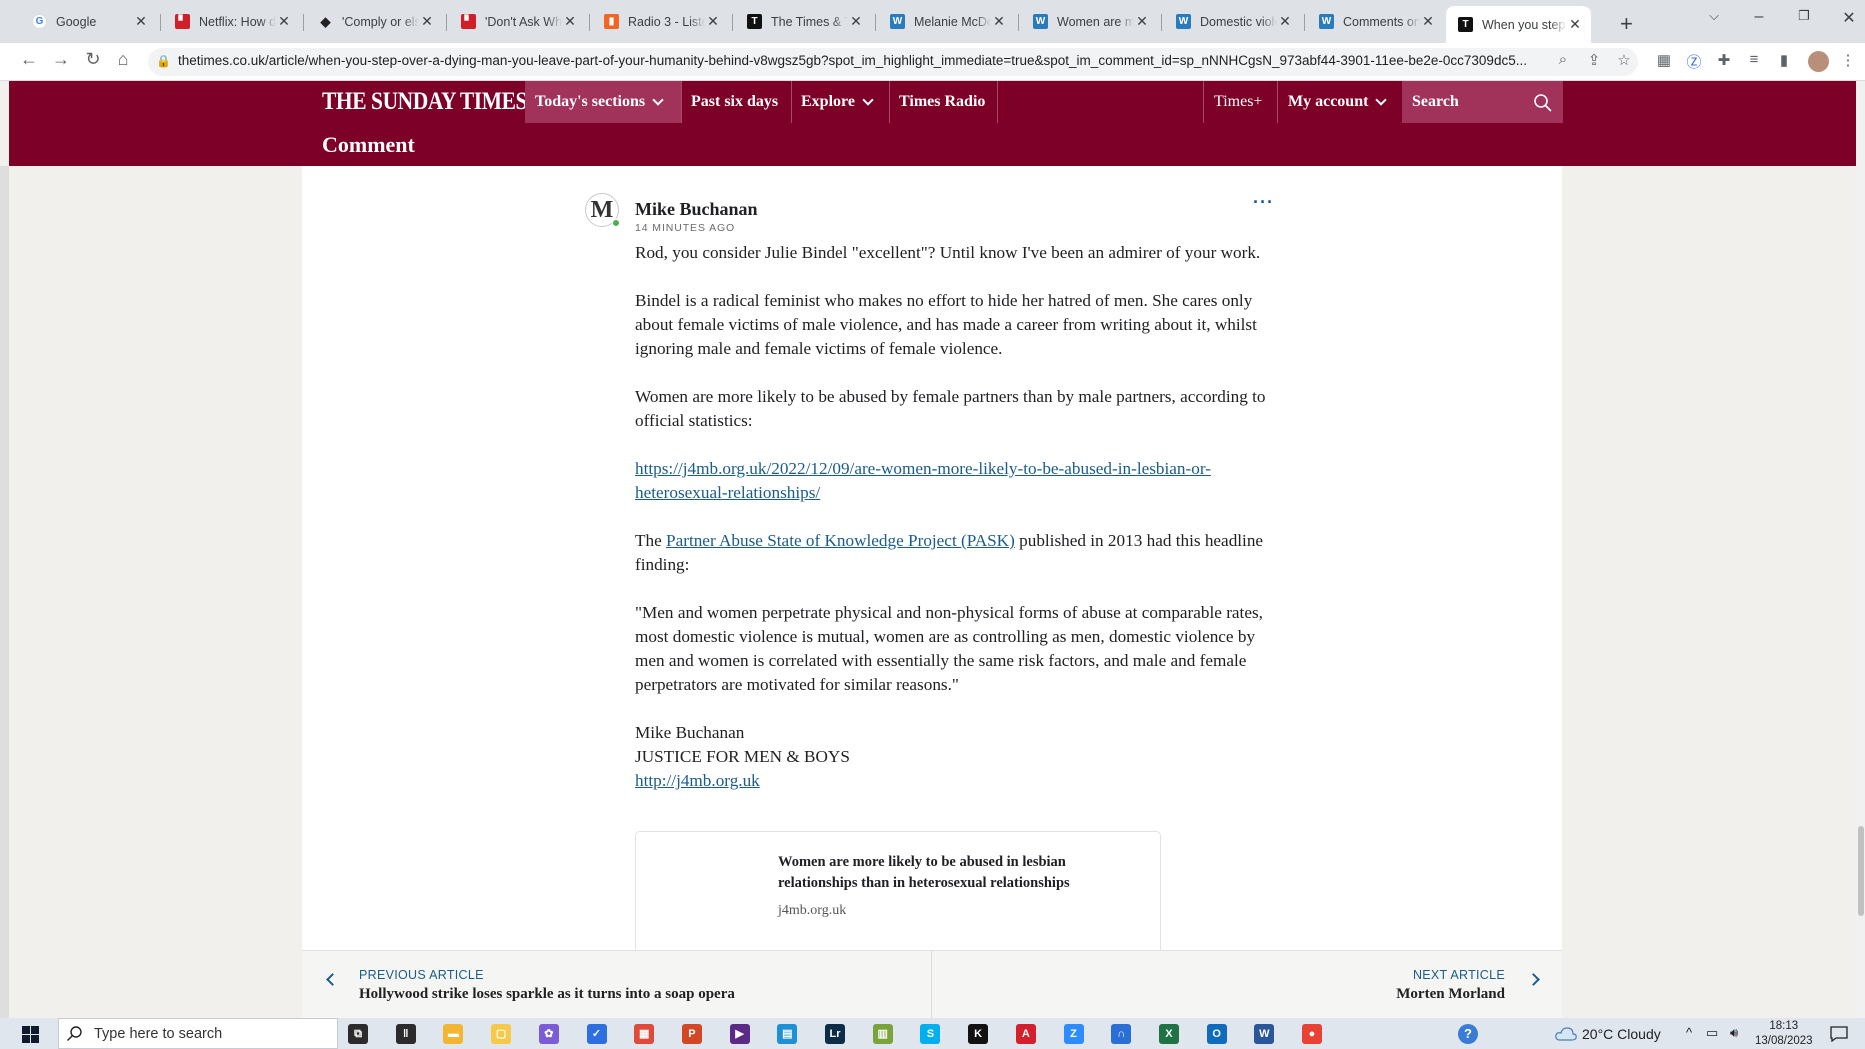 The width and height of the screenshot is (1865, 1049). Describe the element at coordinates (325, 21) in the screenshot. I see `diamond-icon: ◆` at that location.